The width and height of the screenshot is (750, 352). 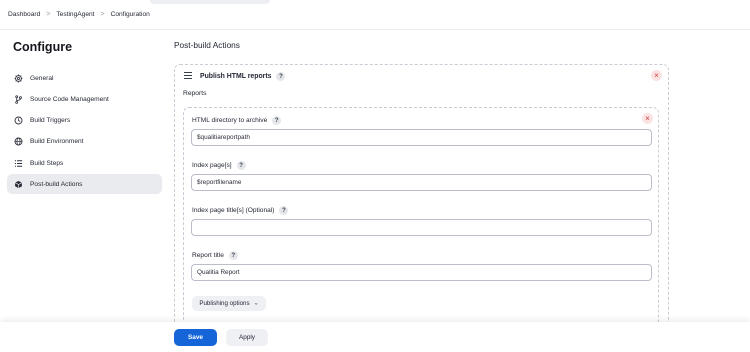 I want to click on report-title-input, so click(x=421, y=272).